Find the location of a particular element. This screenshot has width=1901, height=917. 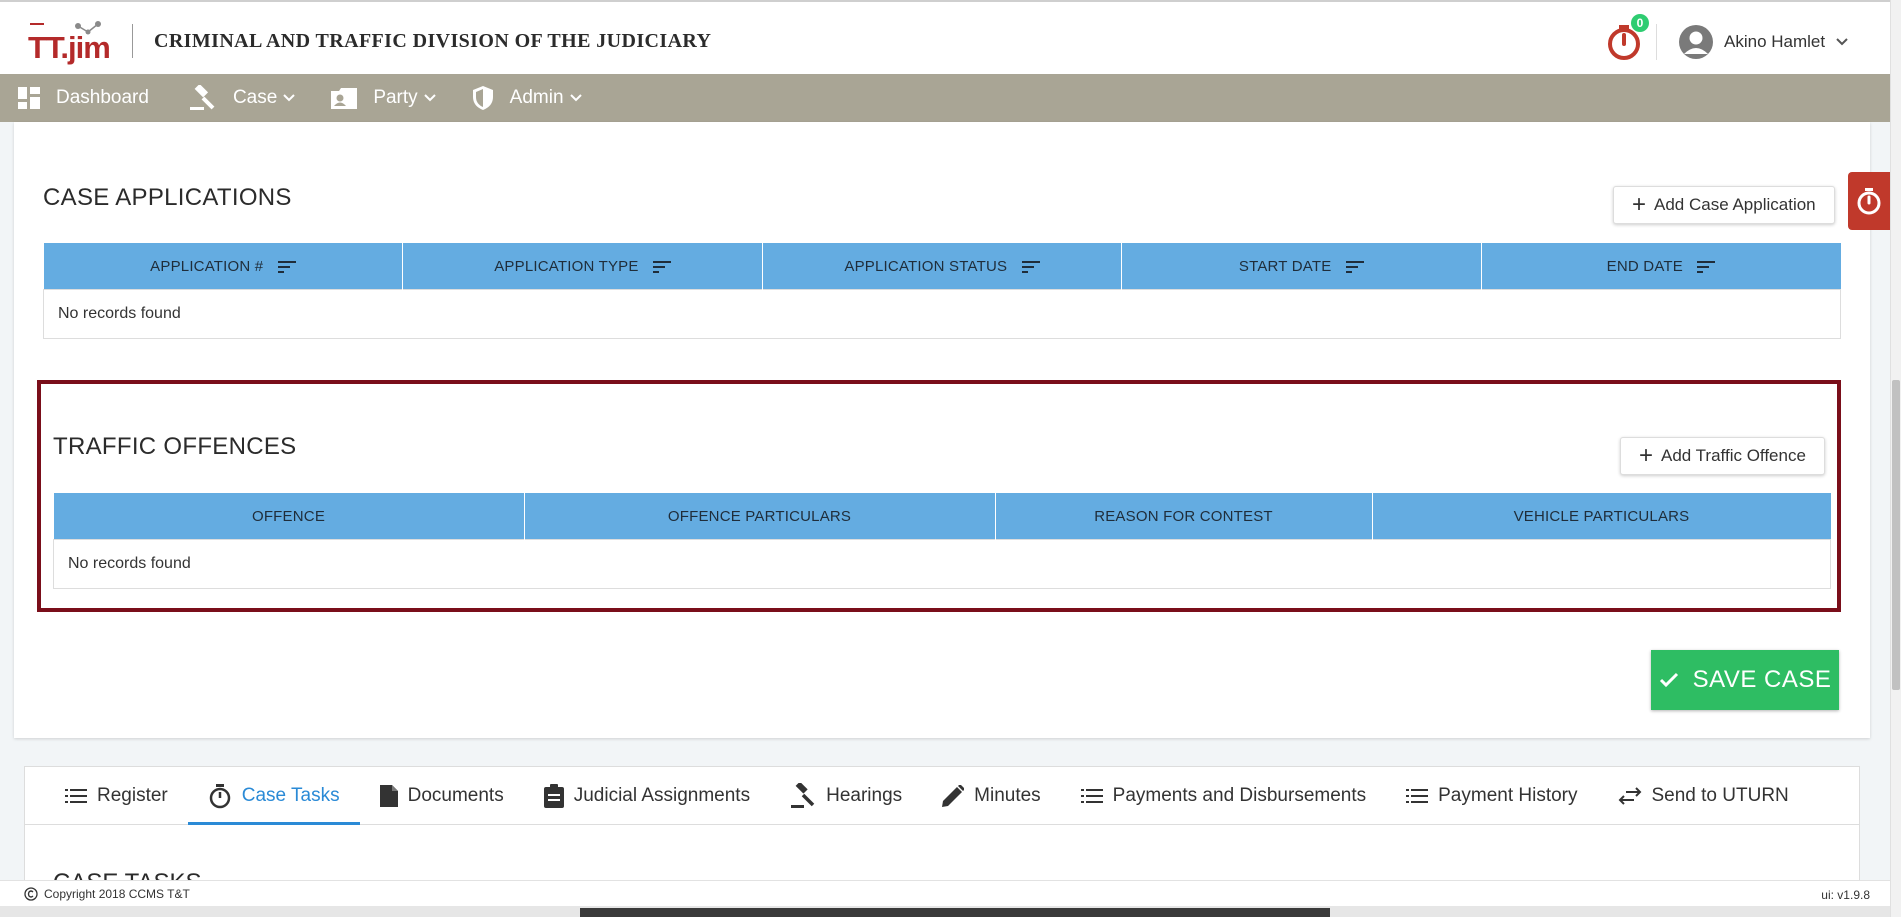

pencil-icon is located at coordinates (953, 795).